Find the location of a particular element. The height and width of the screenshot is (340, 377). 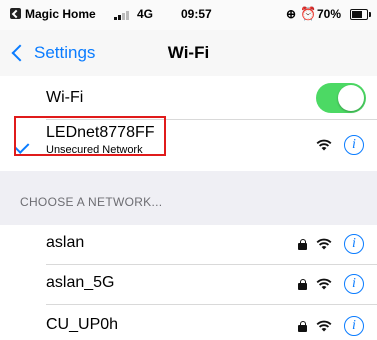

network-ssid: CU_UP0h is located at coordinates (82, 324).